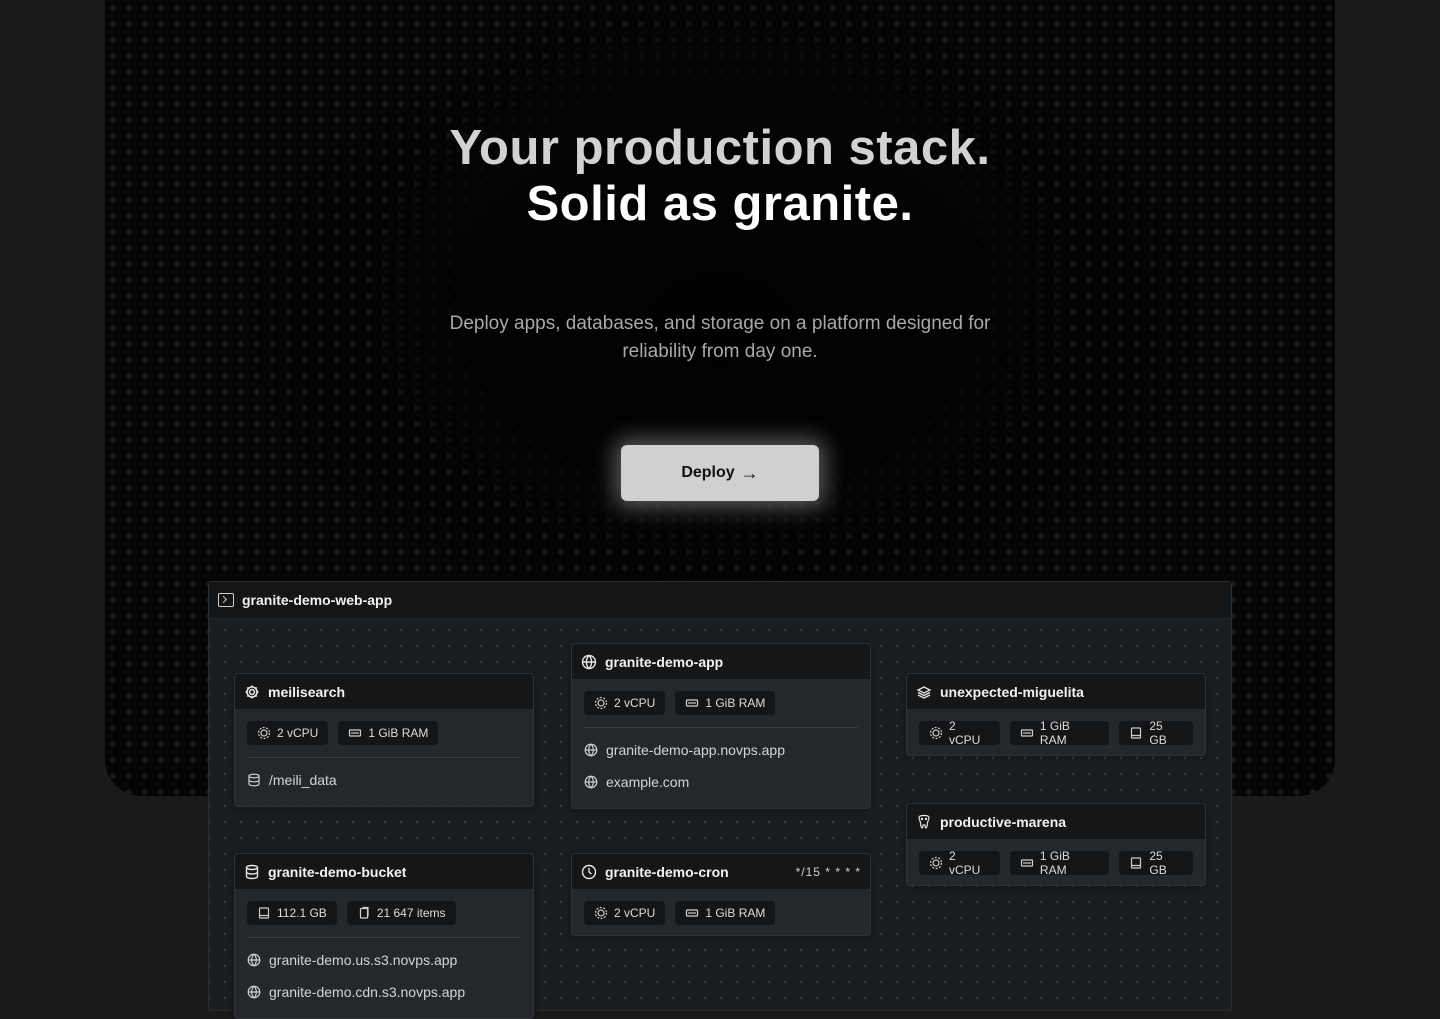  I want to click on card-header: granite-demo-app, so click(721, 661).